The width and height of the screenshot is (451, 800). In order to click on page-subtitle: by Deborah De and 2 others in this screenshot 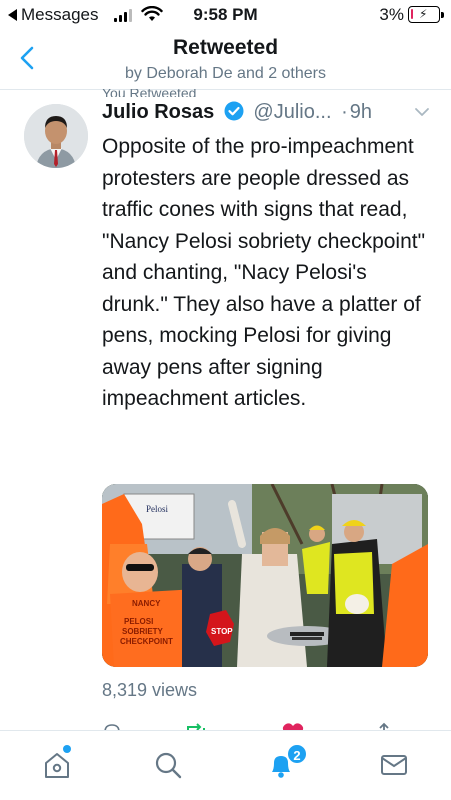, I will do `click(225, 74)`.